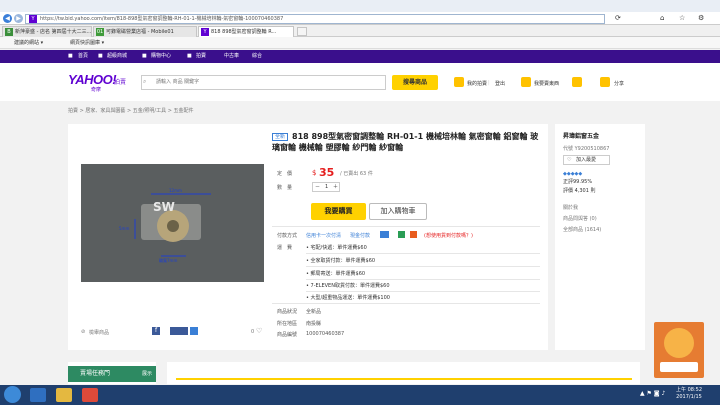 The image size is (720, 405). I want to click on watermark-text: SW, so click(164, 207).